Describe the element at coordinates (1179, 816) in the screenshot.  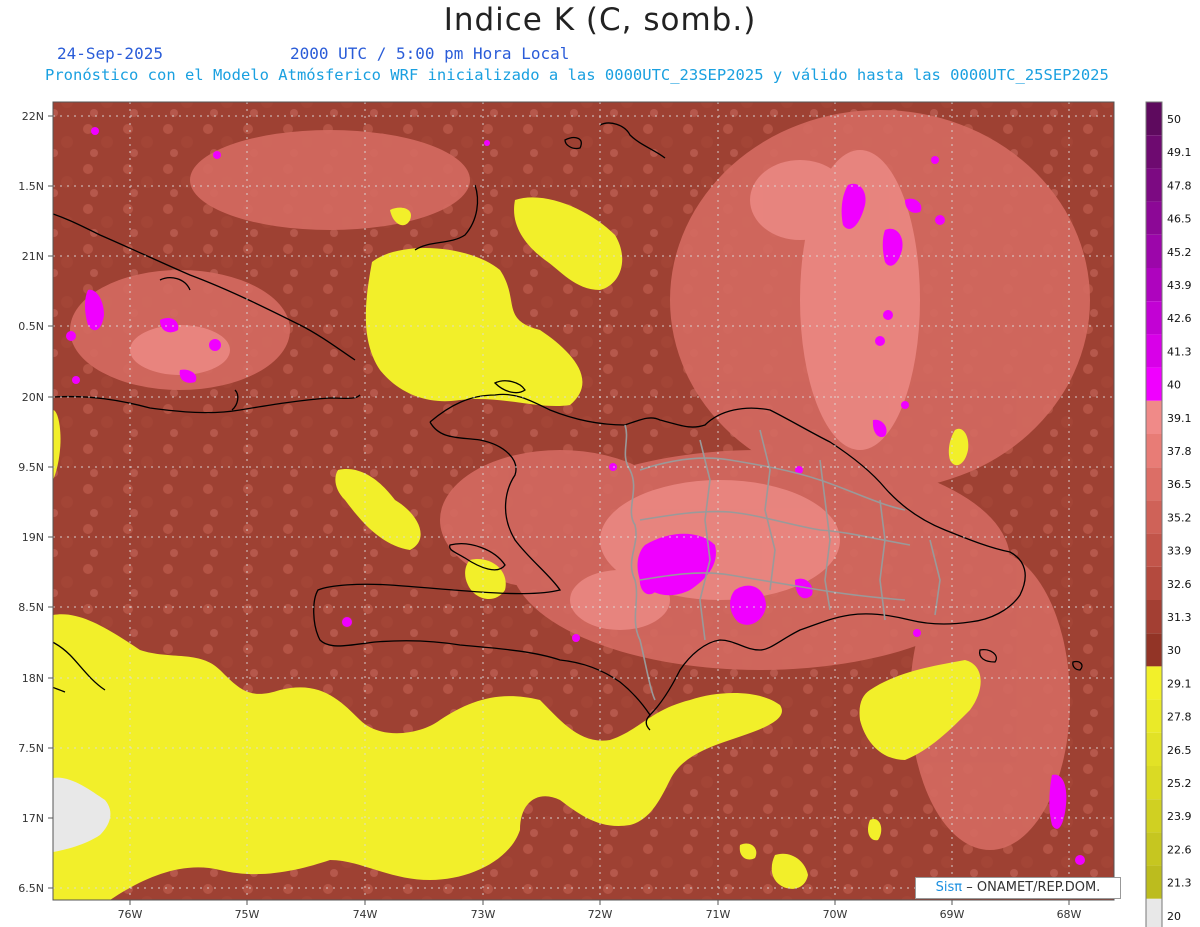
I see `colorbar-label: 23.9` at that location.